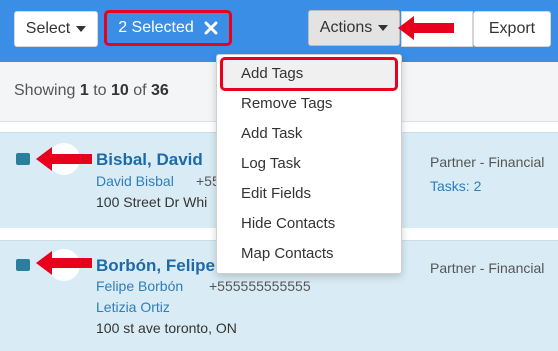 The image size is (558, 351). What do you see at coordinates (260, 286) in the screenshot?
I see `contact-phone: +555555555555` at bounding box center [260, 286].